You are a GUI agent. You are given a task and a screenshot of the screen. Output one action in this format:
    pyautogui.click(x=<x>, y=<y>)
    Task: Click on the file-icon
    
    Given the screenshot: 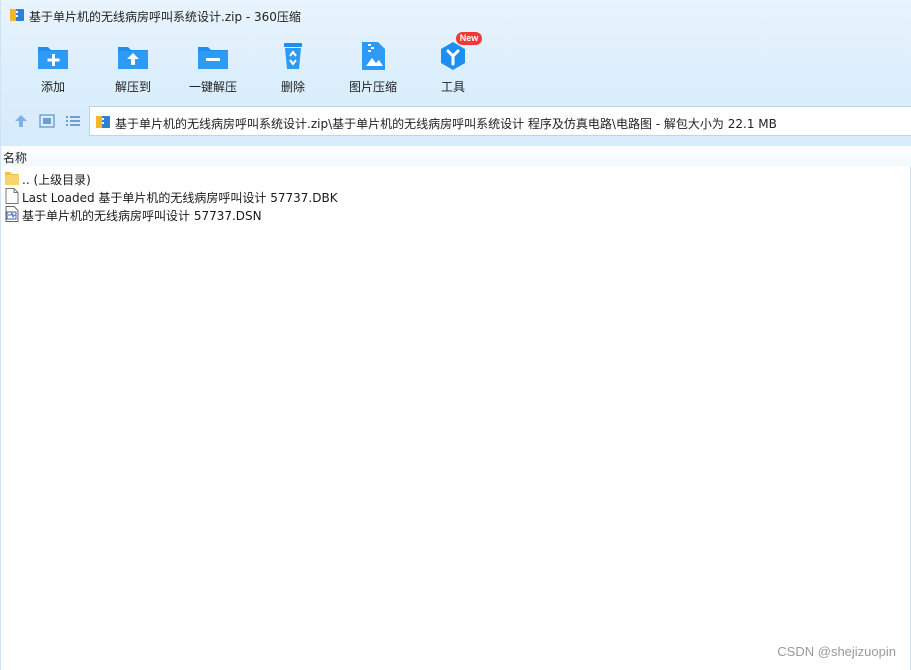 What is the action you would take?
    pyautogui.click(x=12, y=196)
    